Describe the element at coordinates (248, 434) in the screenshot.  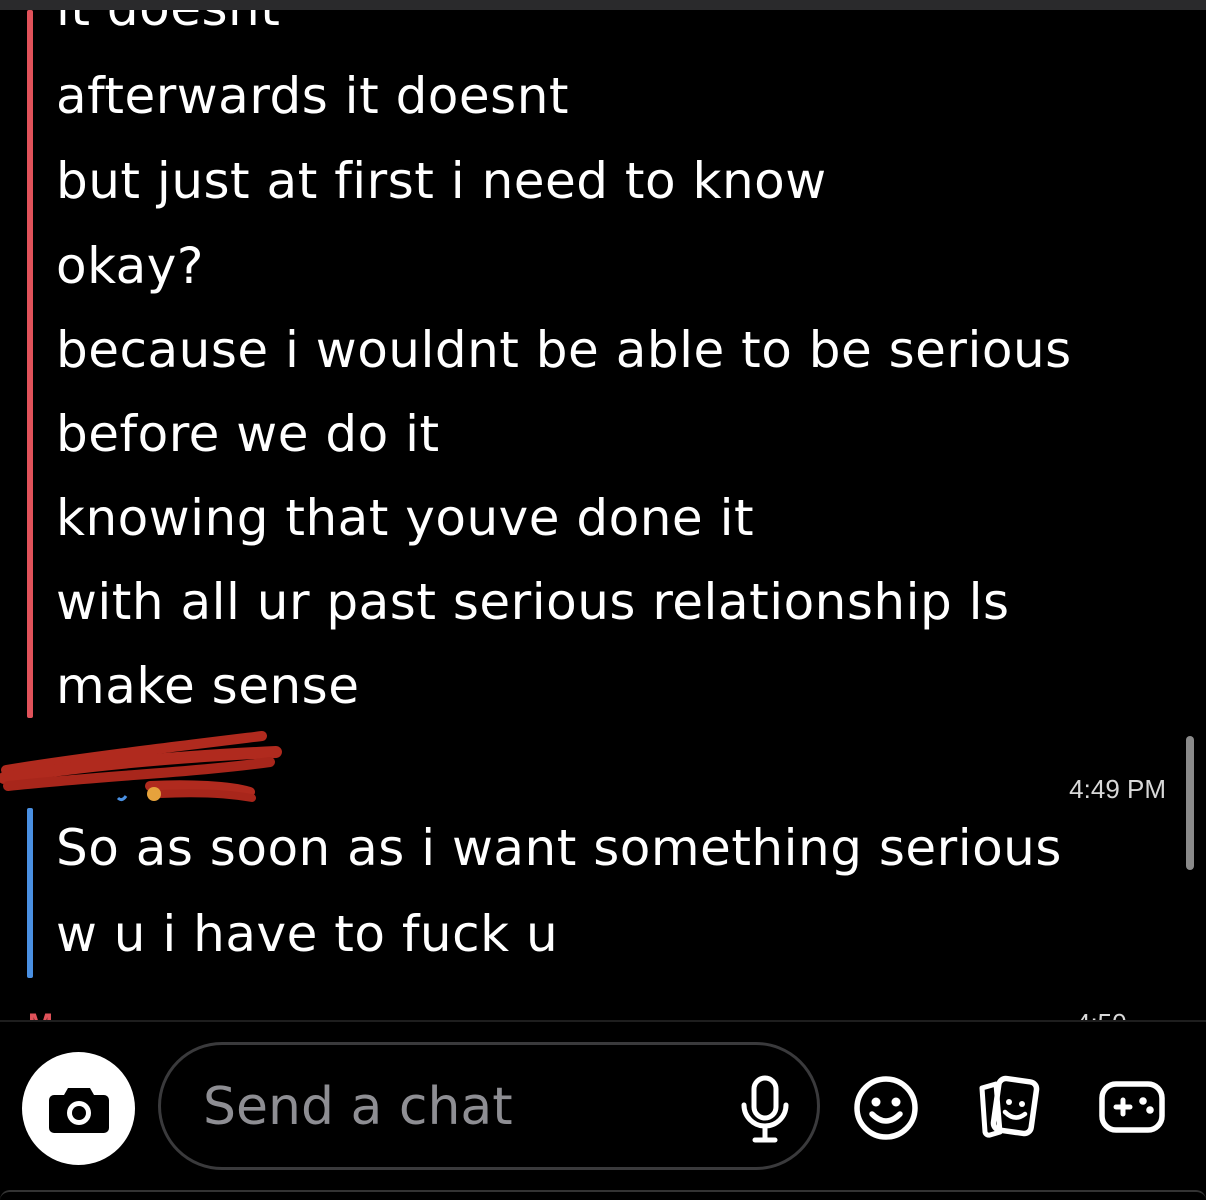
I see `message-line: before we do it` at that location.